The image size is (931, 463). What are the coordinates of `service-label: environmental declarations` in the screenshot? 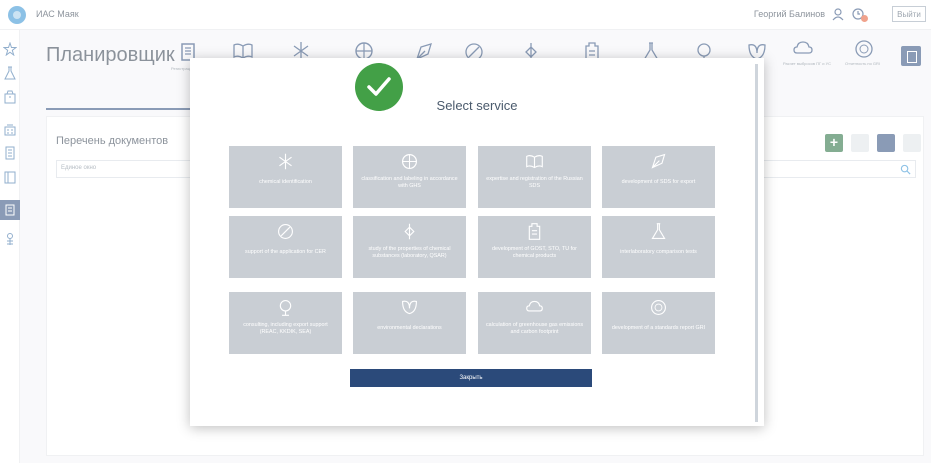 It's located at (409, 328).